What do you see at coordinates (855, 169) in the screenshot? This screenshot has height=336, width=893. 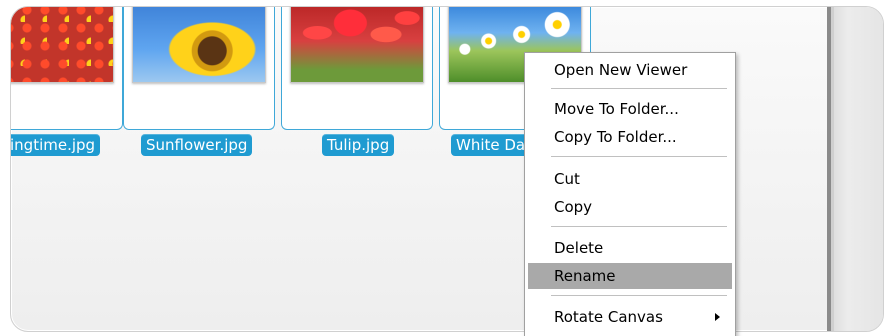 I see `right-side-panel` at bounding box center [855, 169].